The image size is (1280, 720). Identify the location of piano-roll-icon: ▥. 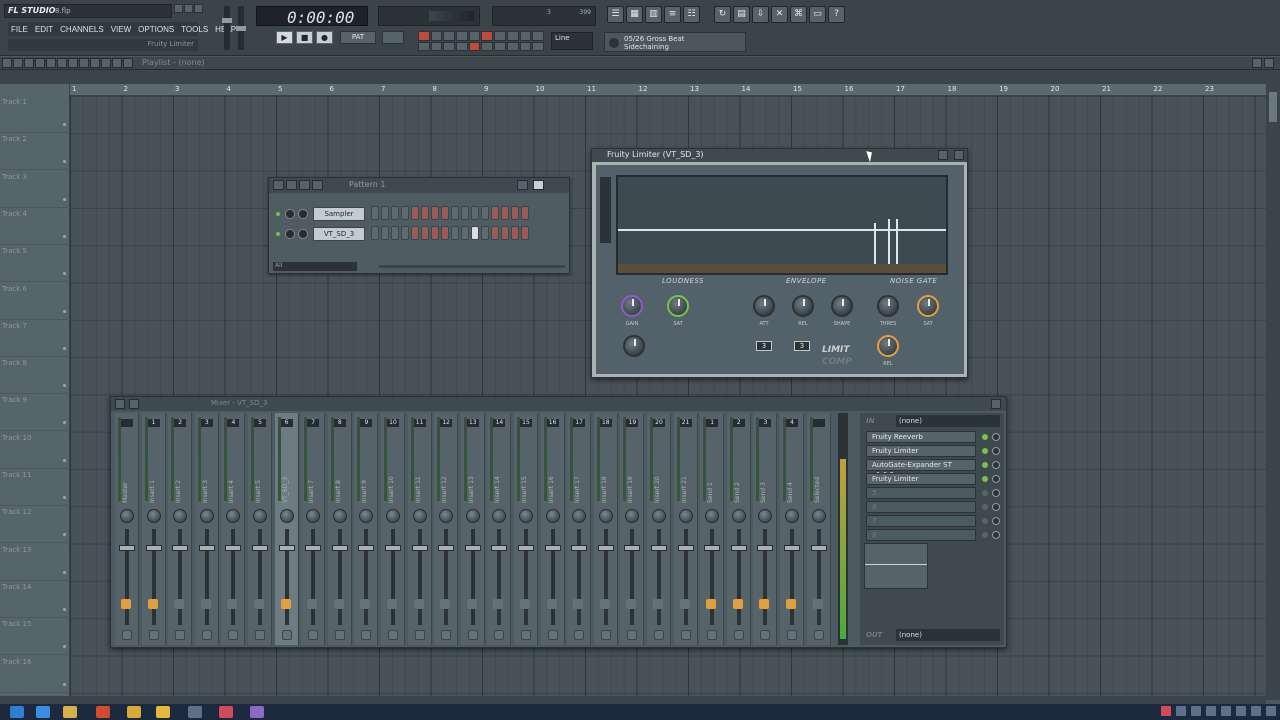
(653, 14).